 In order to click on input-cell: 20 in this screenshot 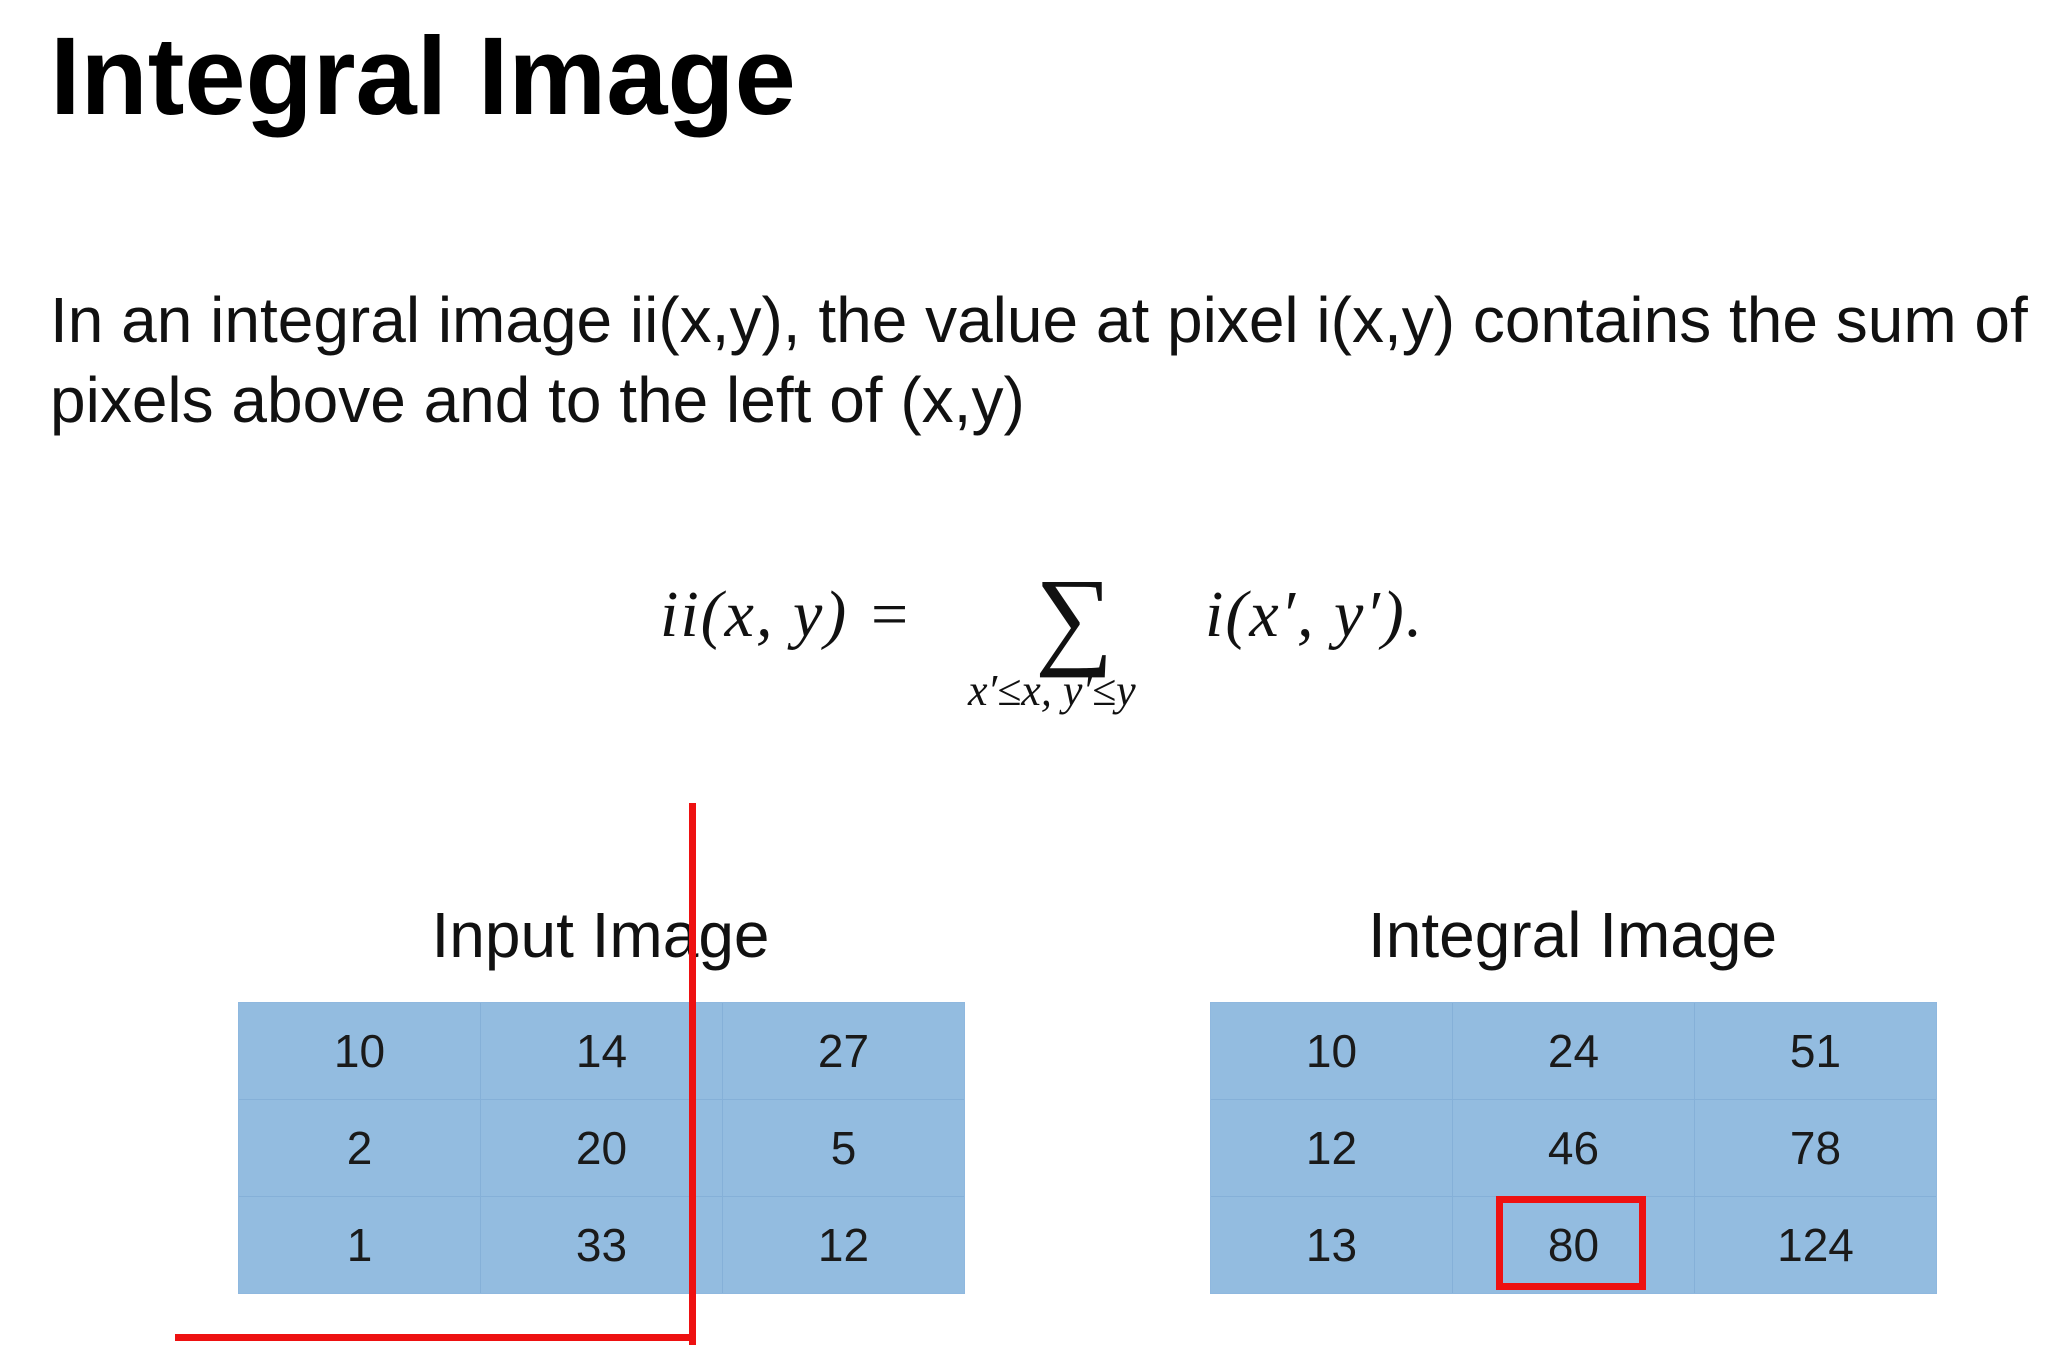, I will do `click(601, 1148)`.